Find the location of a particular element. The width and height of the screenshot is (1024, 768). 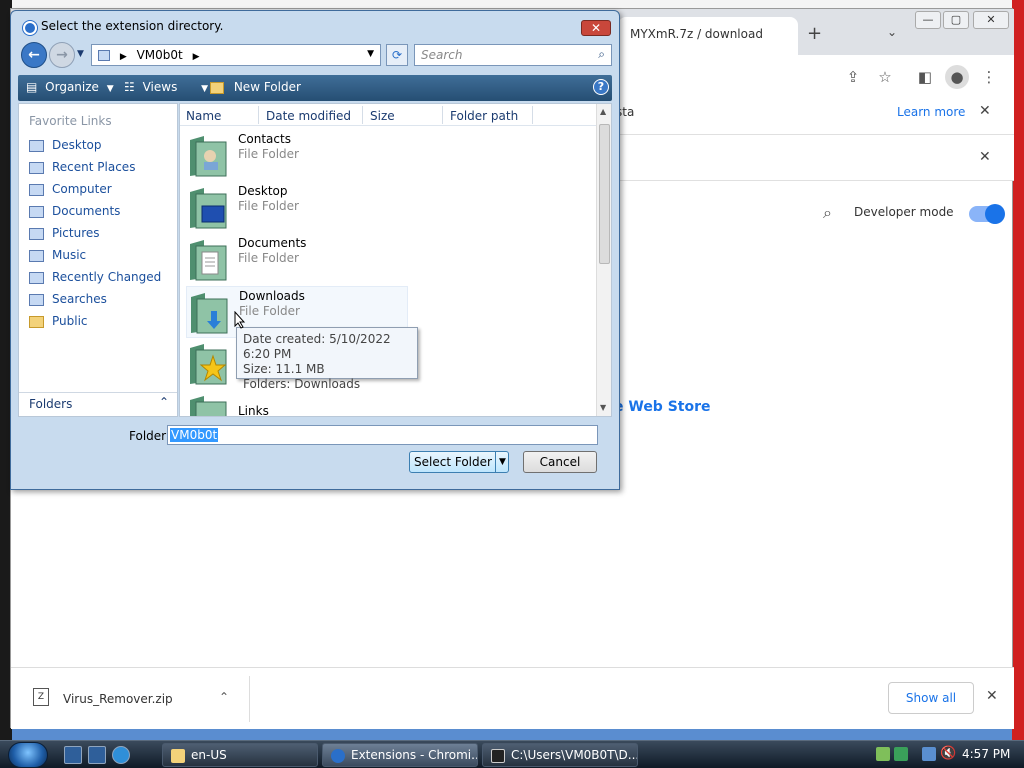

minimize-button: — is located at coordinates (928, 20).